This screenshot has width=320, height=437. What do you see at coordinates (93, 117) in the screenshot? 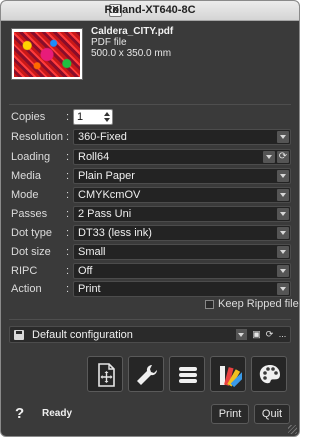
I see `copies-input: 1` at bounding box center [93, 117].